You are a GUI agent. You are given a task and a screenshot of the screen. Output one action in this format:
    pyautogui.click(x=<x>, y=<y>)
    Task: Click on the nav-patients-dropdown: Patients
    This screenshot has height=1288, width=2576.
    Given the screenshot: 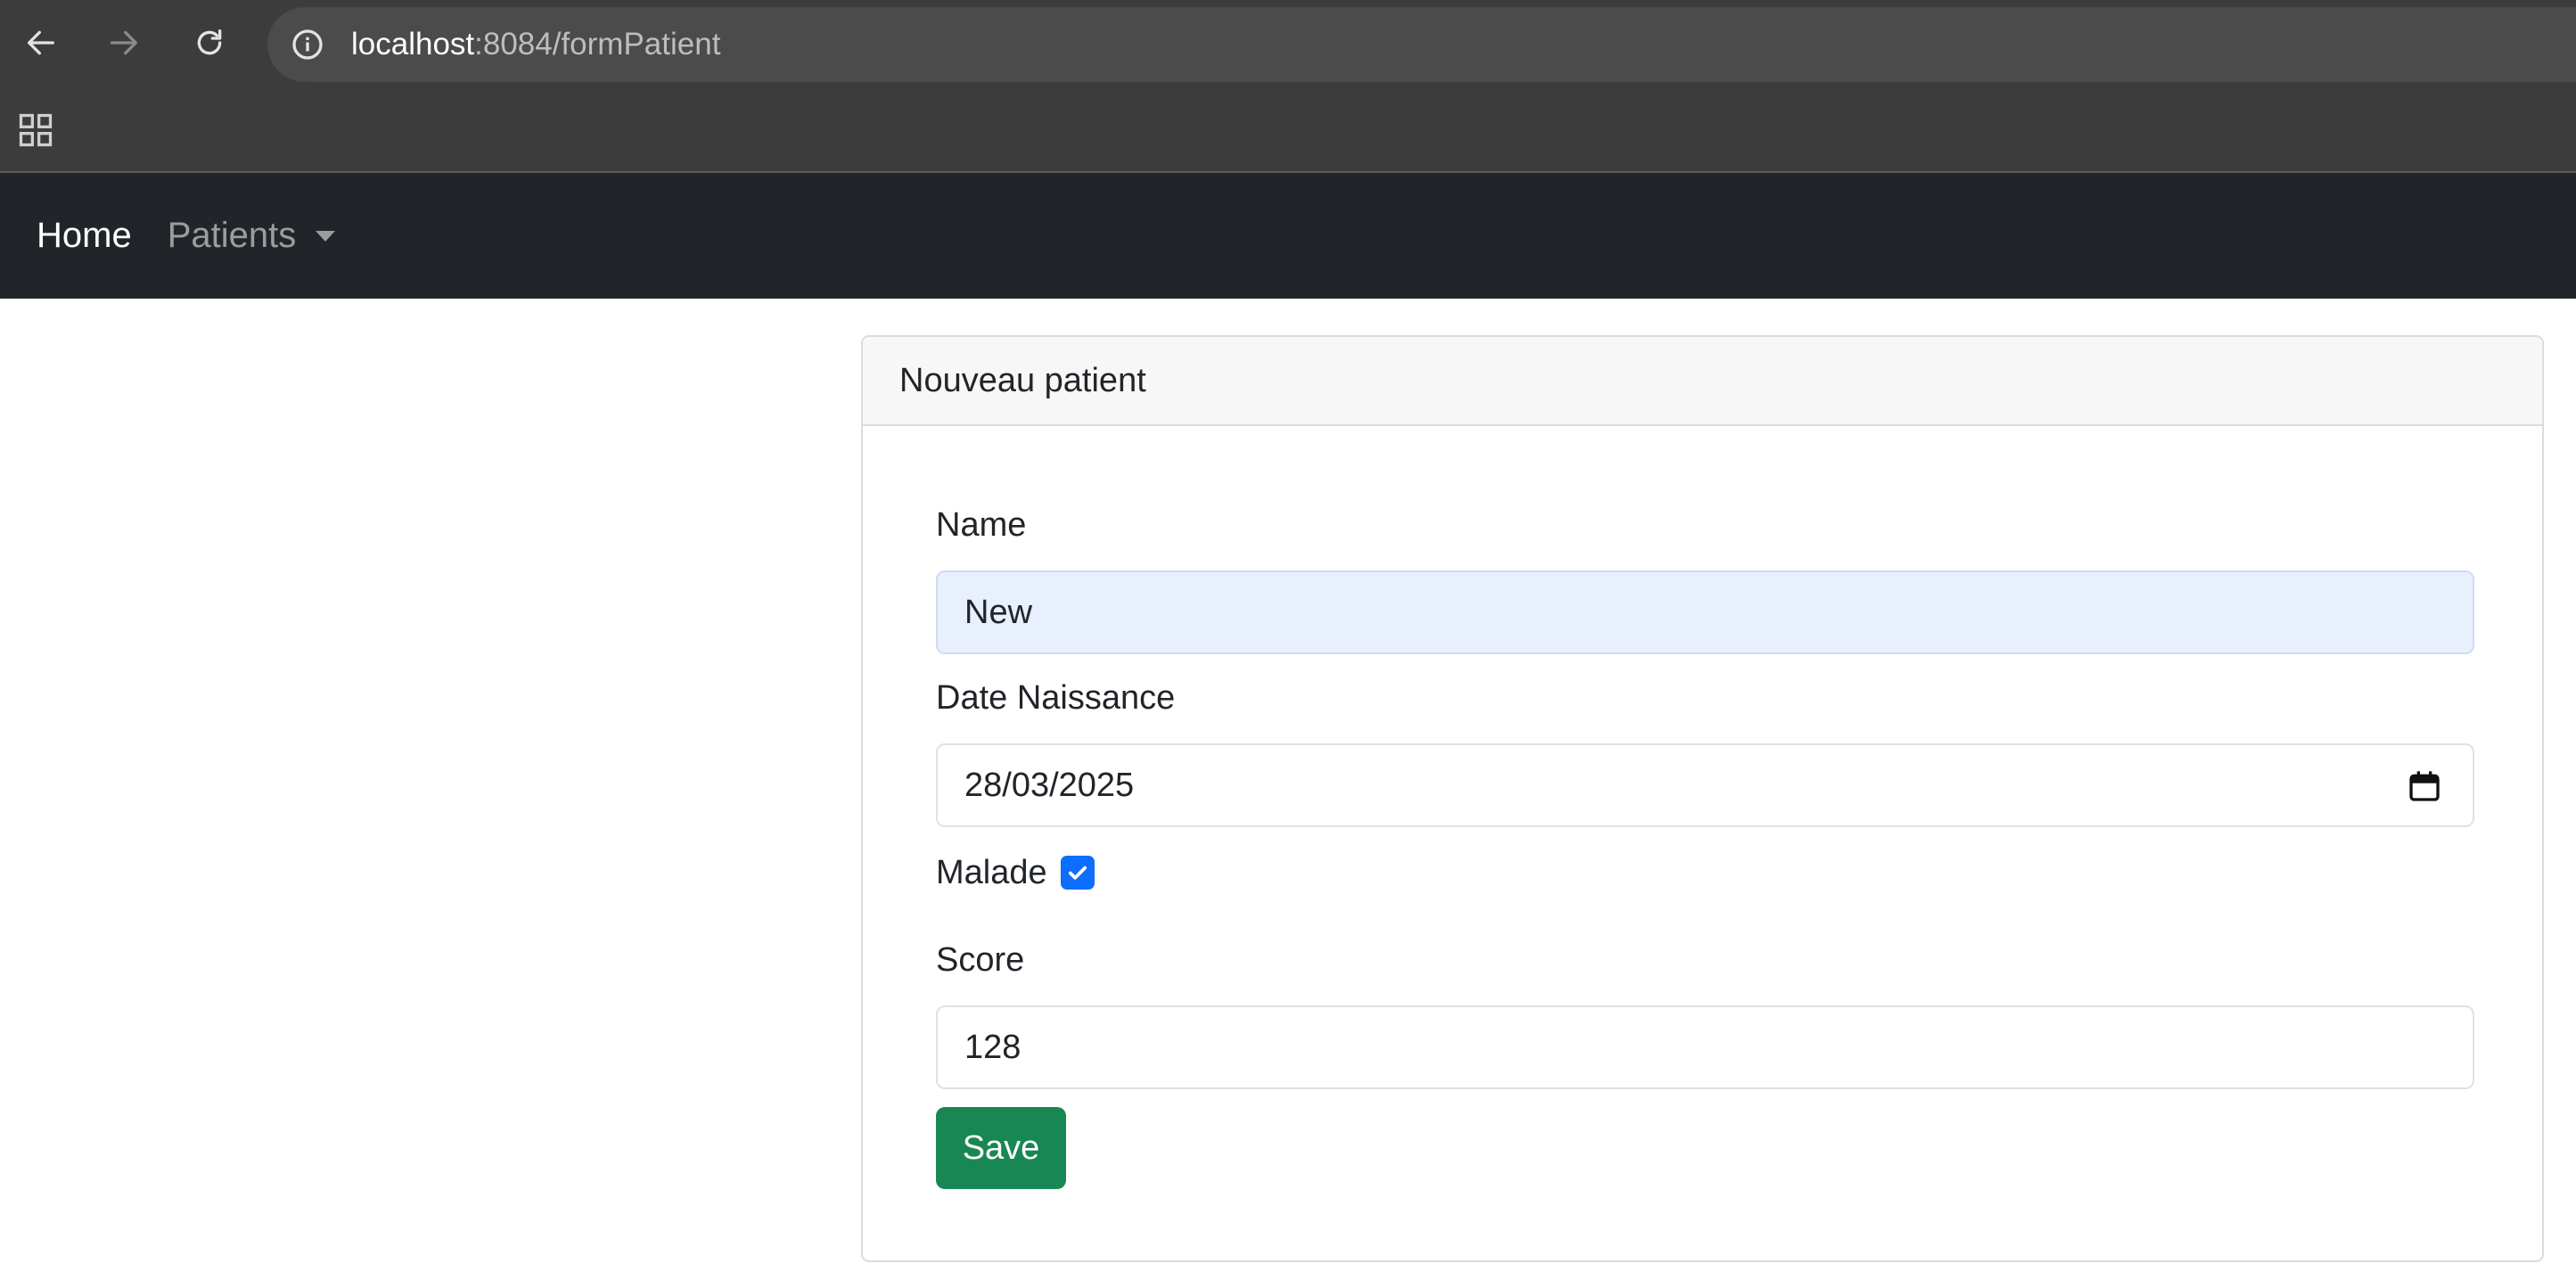 What is the action you would take?
    pyautogui.click(x=252, y=236)
    